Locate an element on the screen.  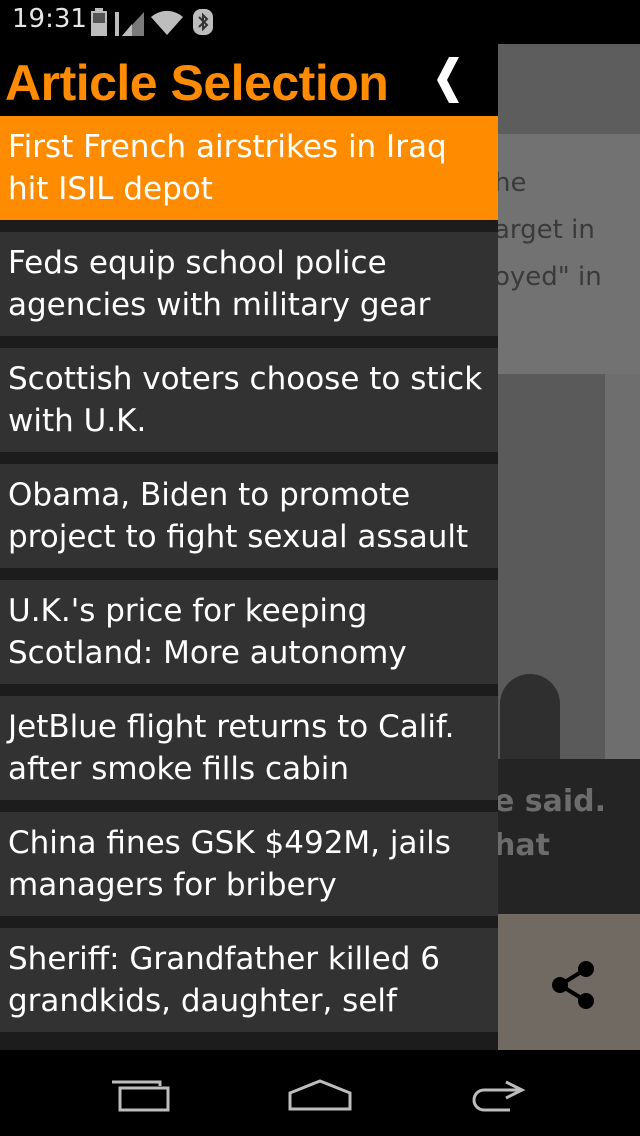
home-button is located at coordinates (320, 1095).